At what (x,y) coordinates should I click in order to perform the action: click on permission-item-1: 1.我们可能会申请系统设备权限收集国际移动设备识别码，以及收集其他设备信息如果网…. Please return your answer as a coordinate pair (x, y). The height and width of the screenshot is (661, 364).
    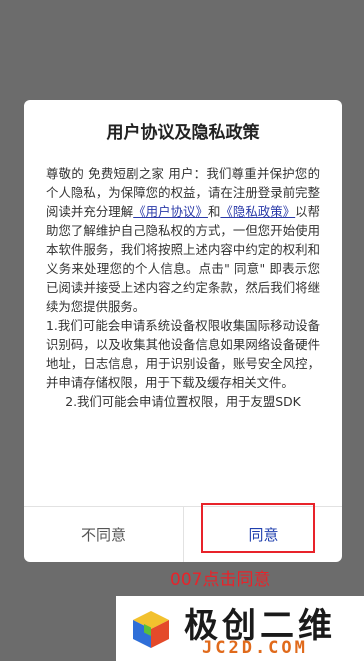
    Looking at the image, I should click on (183, 354).